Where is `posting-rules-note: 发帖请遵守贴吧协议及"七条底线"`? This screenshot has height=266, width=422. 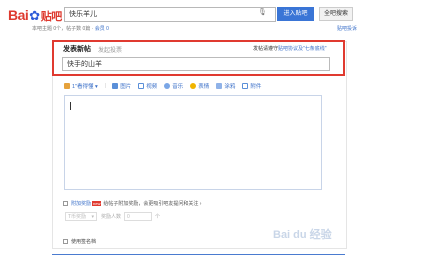
posting-rules-note: 发帖请遵守贴吧协议及"七条底线" is located at coordinates (290, 48).